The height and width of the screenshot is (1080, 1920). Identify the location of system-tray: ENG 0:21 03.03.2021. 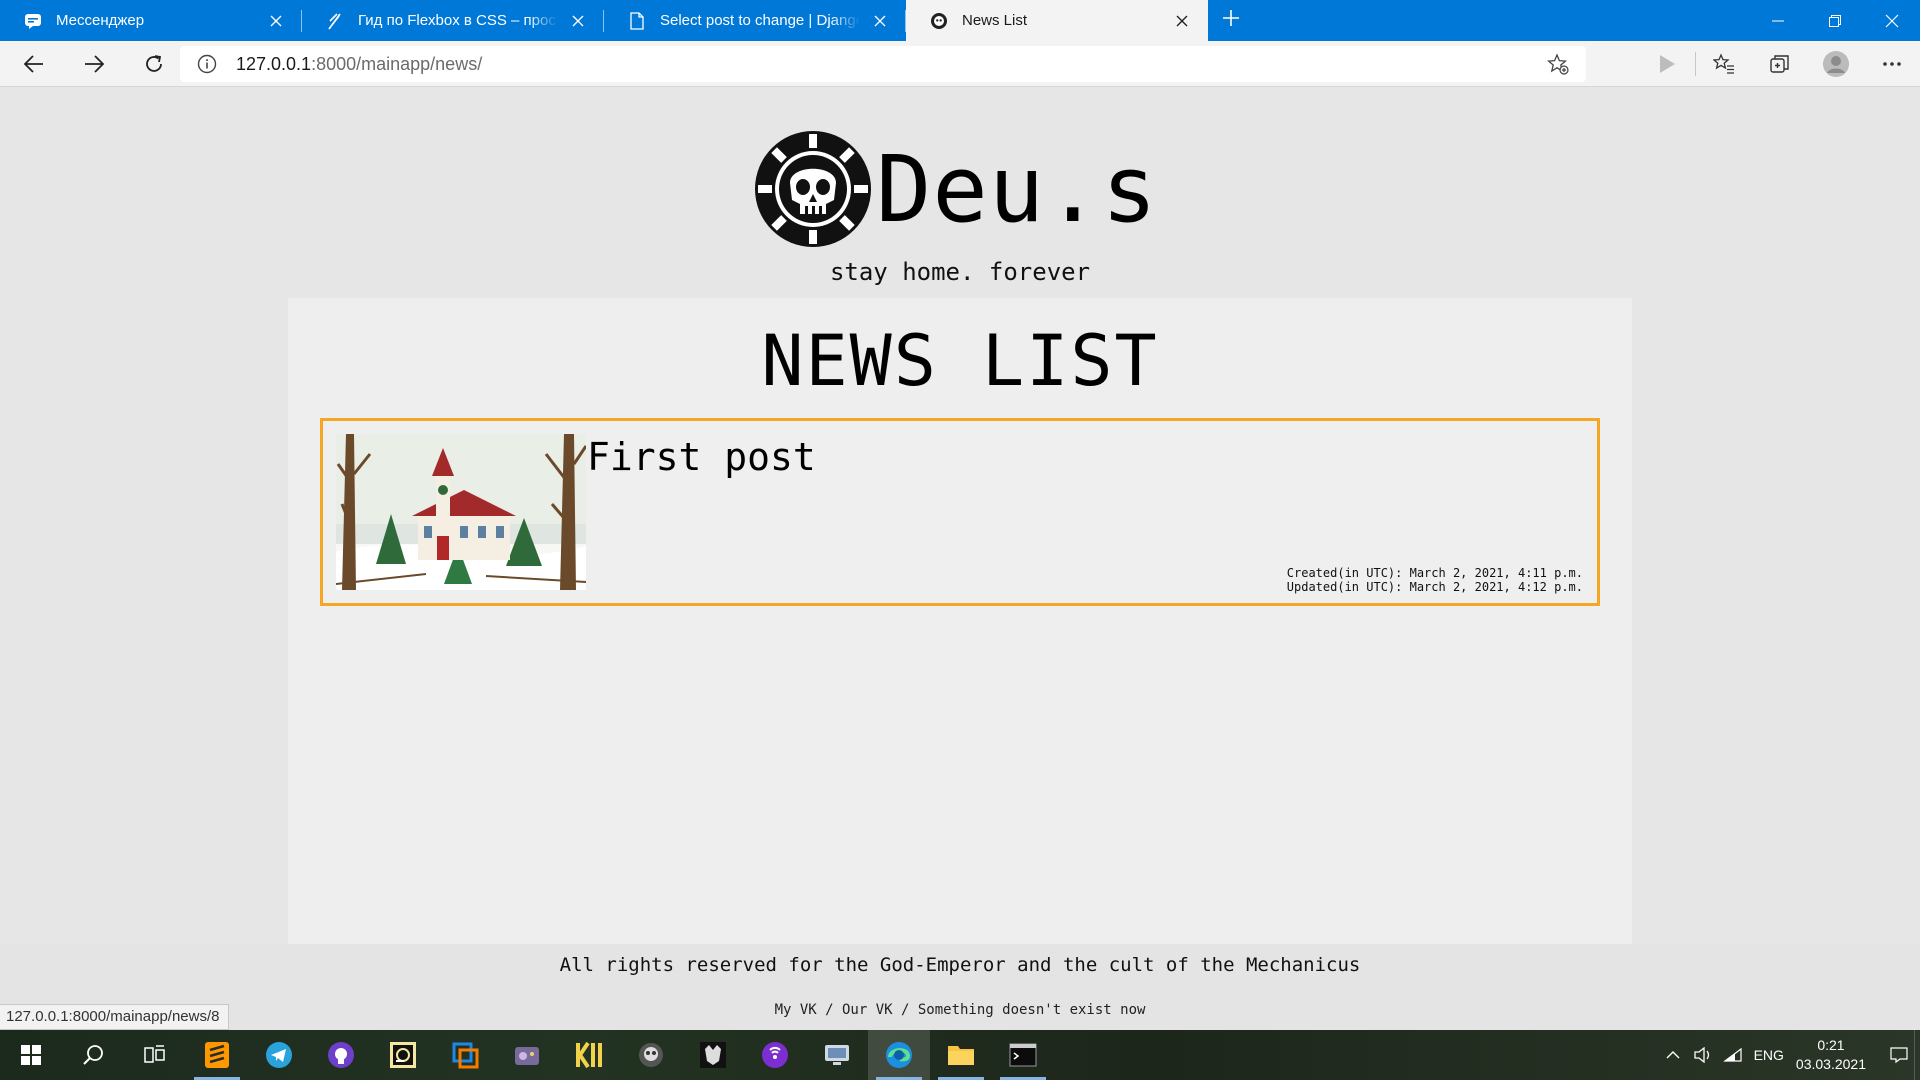
(1789, 1055).